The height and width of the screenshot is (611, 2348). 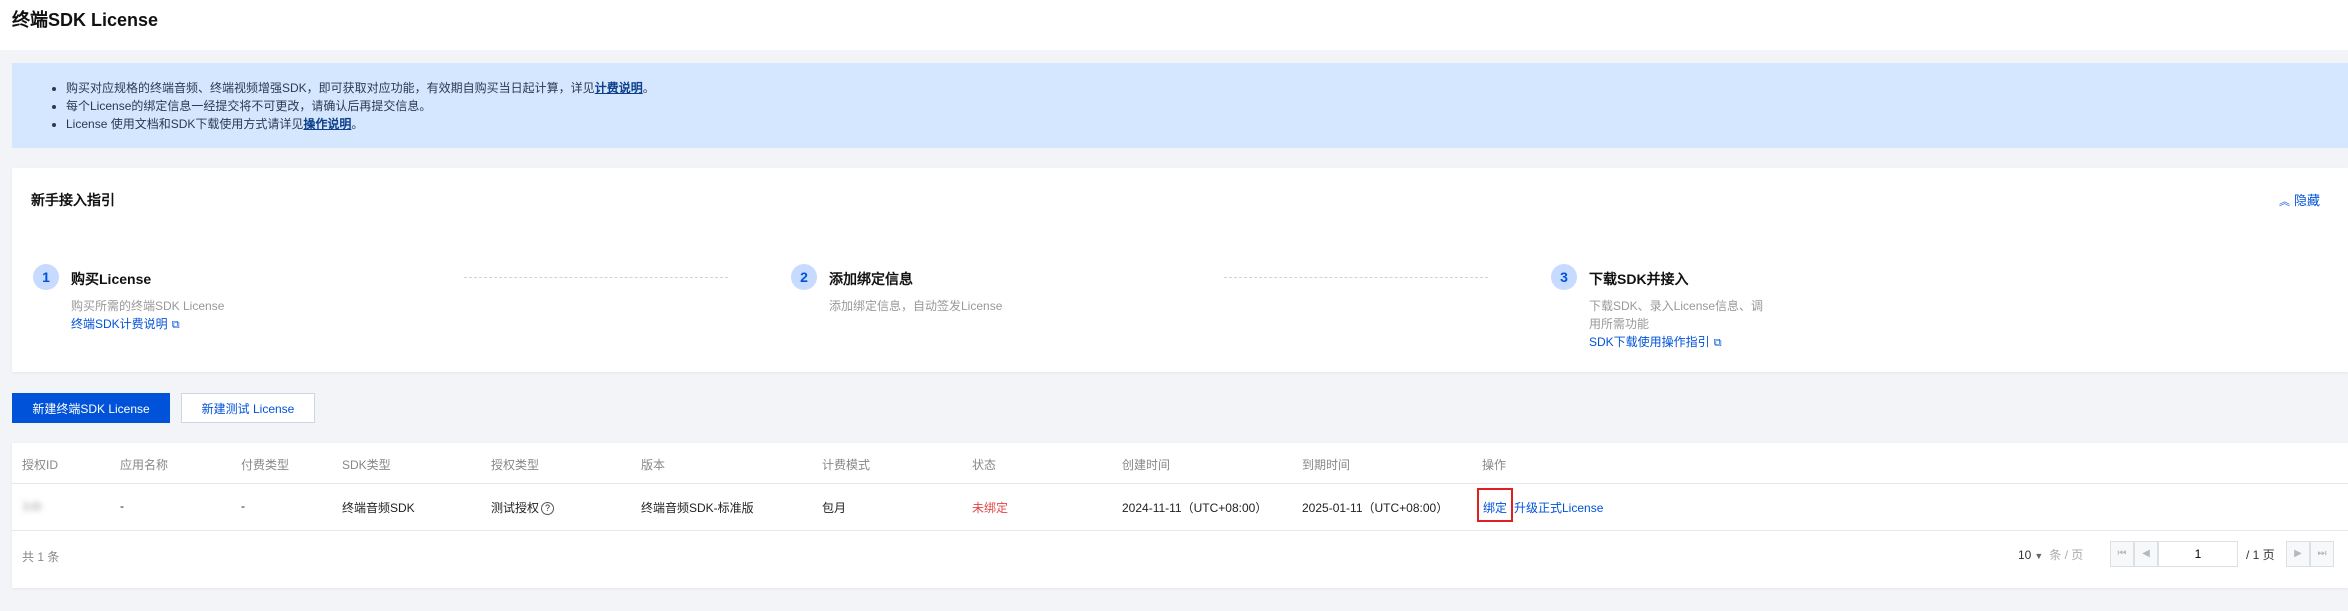 I want to click on column-header: 授权ID, so click(x=40, y=465).